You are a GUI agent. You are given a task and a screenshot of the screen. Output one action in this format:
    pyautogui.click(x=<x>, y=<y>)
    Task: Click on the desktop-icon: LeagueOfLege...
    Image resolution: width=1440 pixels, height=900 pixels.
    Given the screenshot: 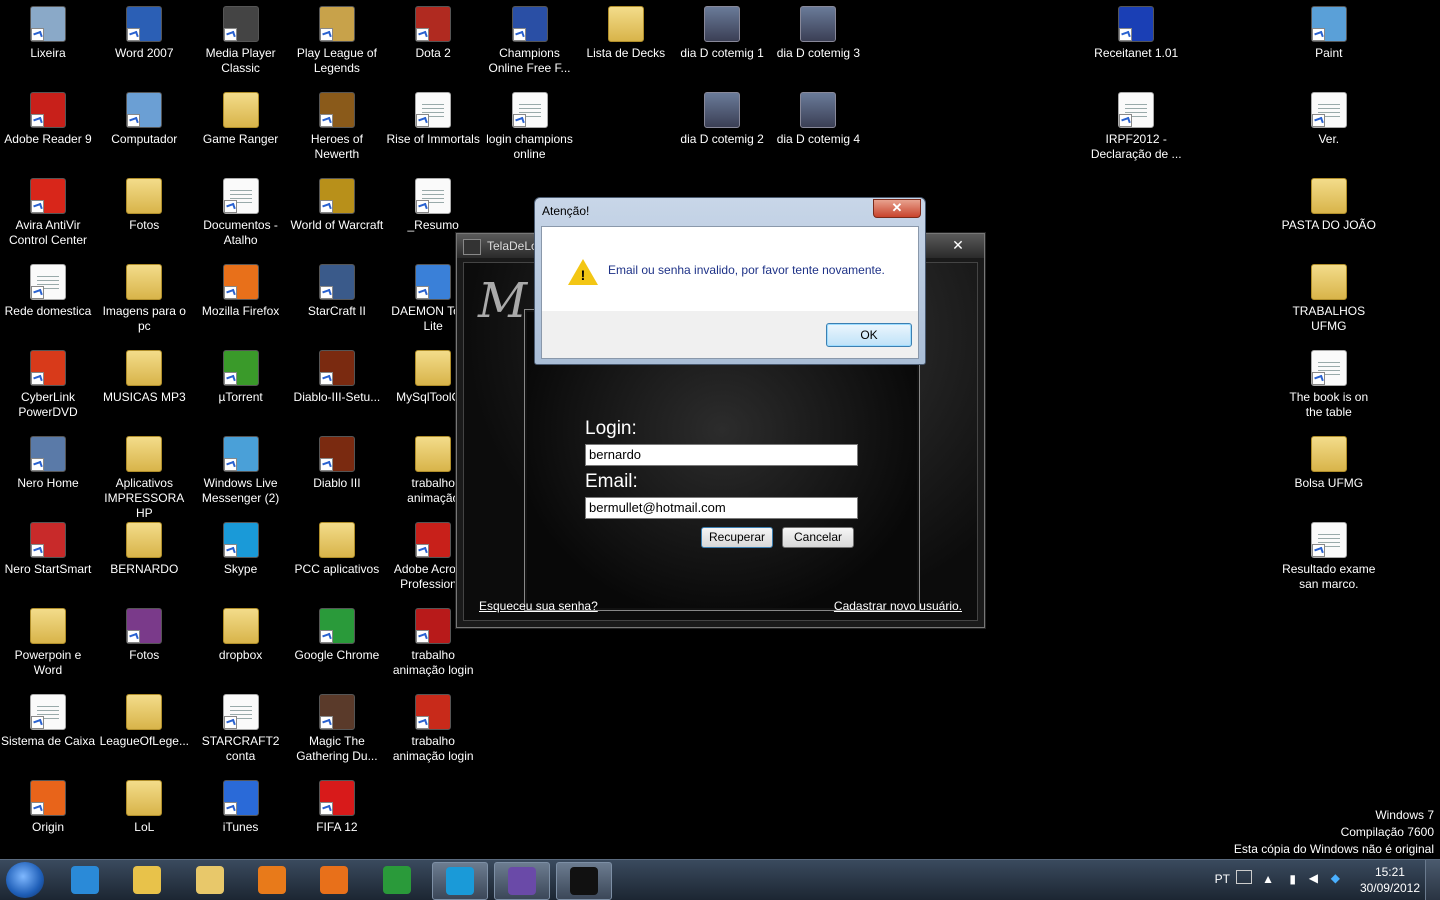 What is the action you would take?
    pyautogui.click(x=144, y=718)
    